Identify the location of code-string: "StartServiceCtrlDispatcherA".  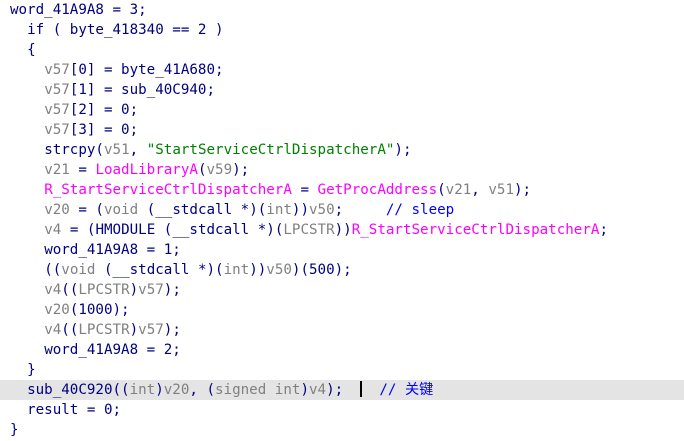
(270, 150).